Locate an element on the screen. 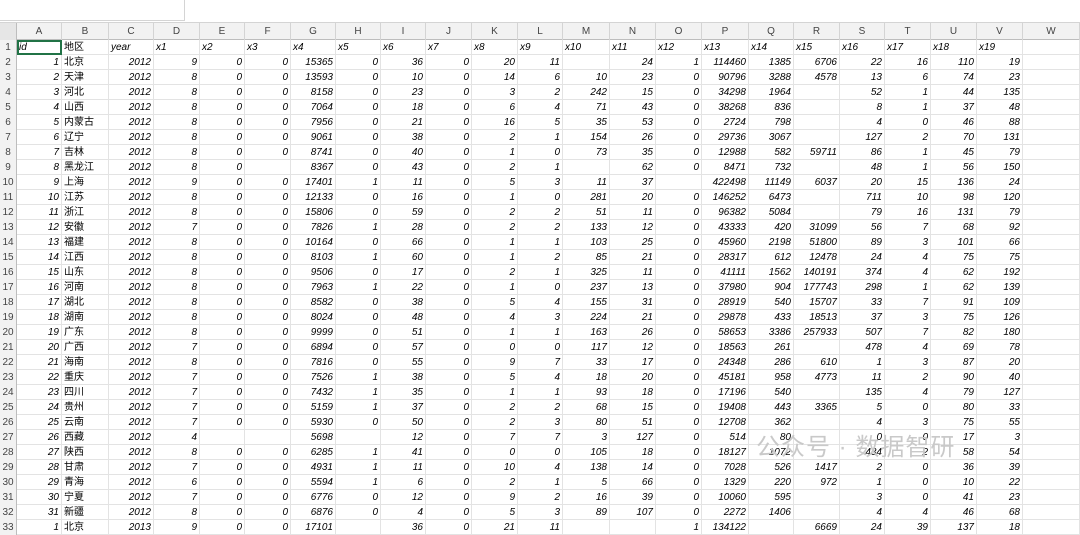 Image resolution: width=1080 pixels, height=535 pixels. cell: 62 is located at coordinates (633, 167).